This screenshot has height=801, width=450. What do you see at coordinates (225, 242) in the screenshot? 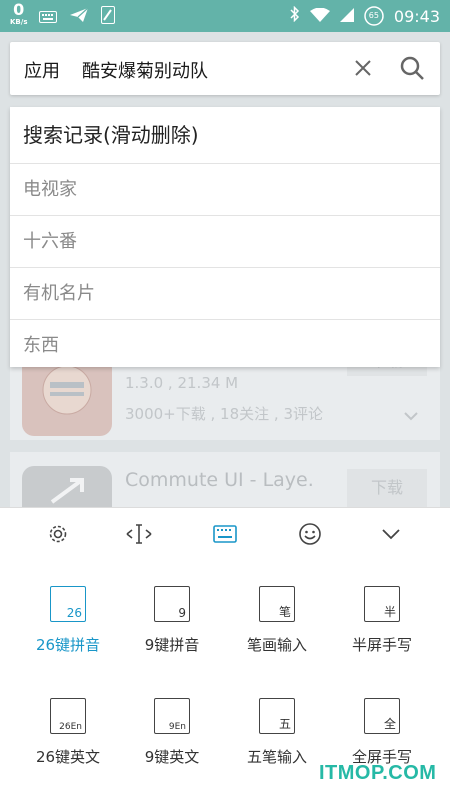
I see `history-item: 十六番` at bounding box center [225, 242].